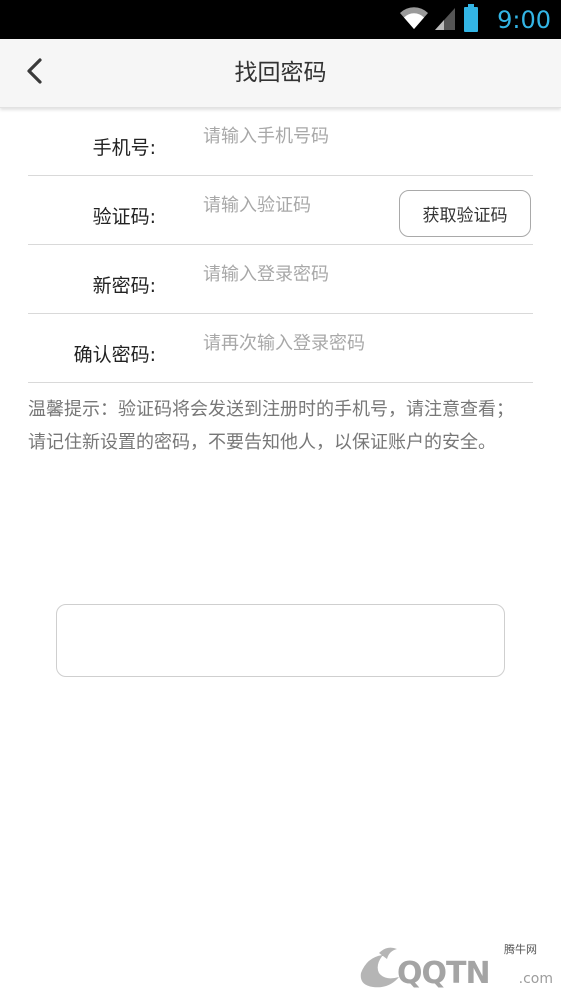 Image resolution: width=561 pixels, height=999 pixels. What do you see at coordinates (363, 136) in the screenshot?
I see `phone-input` at bounding box center [363, 136].